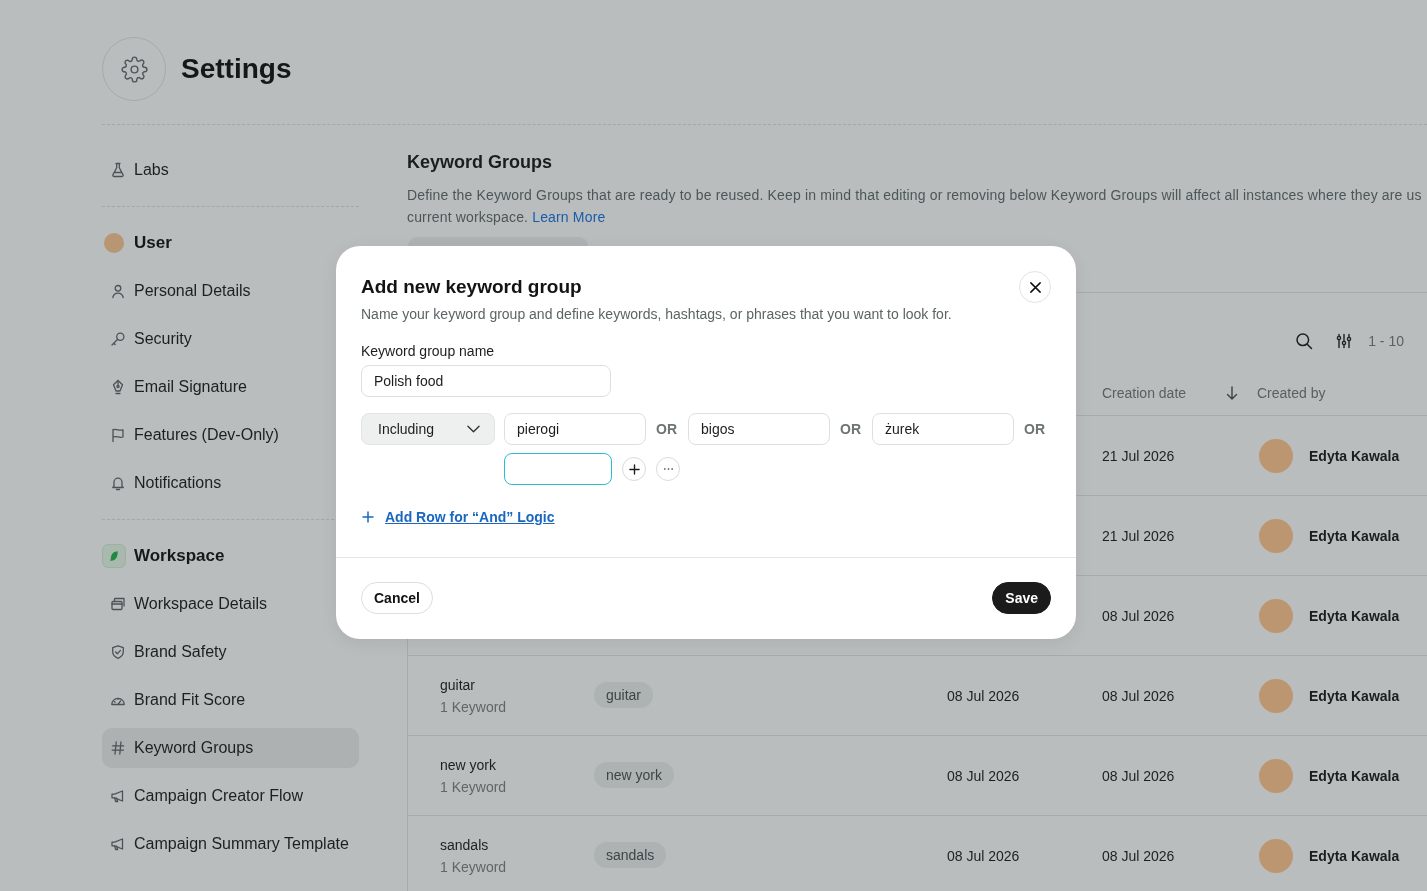  I want to click on add-row-link: Add Row for “And” Logic, so click(458, 517).